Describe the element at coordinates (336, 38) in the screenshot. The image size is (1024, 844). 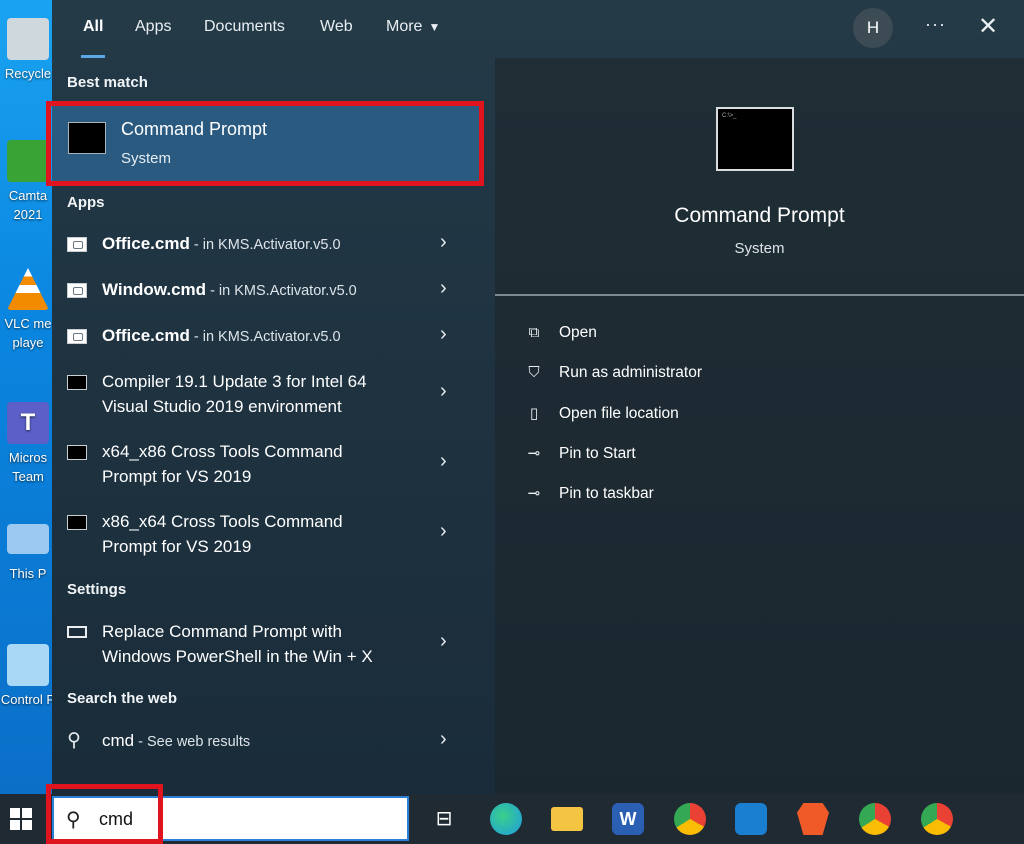
I see `tab-web: Web` at that location.